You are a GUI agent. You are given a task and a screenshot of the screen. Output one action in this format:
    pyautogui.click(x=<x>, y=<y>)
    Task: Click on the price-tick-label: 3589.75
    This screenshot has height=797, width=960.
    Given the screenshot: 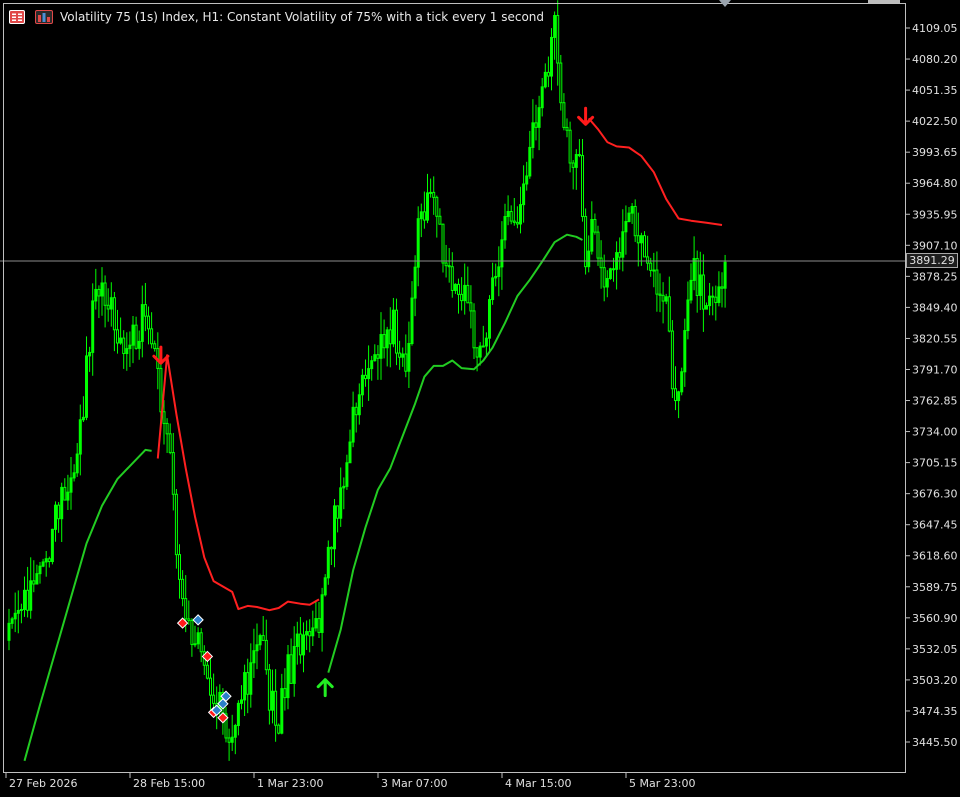 What is the action you would take?
    pyautogui.click(x=935, y=587)
    